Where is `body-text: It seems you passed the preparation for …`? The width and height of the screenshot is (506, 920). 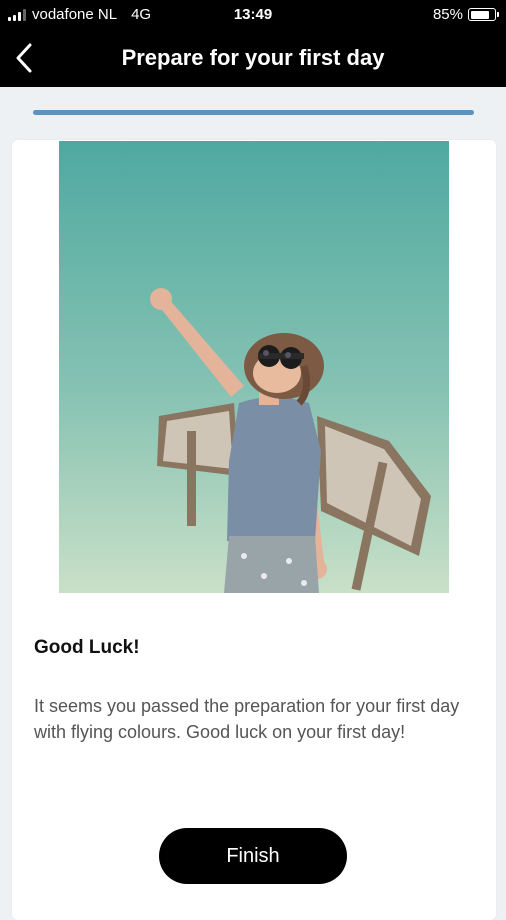
body-text: It seems you passed the preparation for … is located at coordinates (247, 719).